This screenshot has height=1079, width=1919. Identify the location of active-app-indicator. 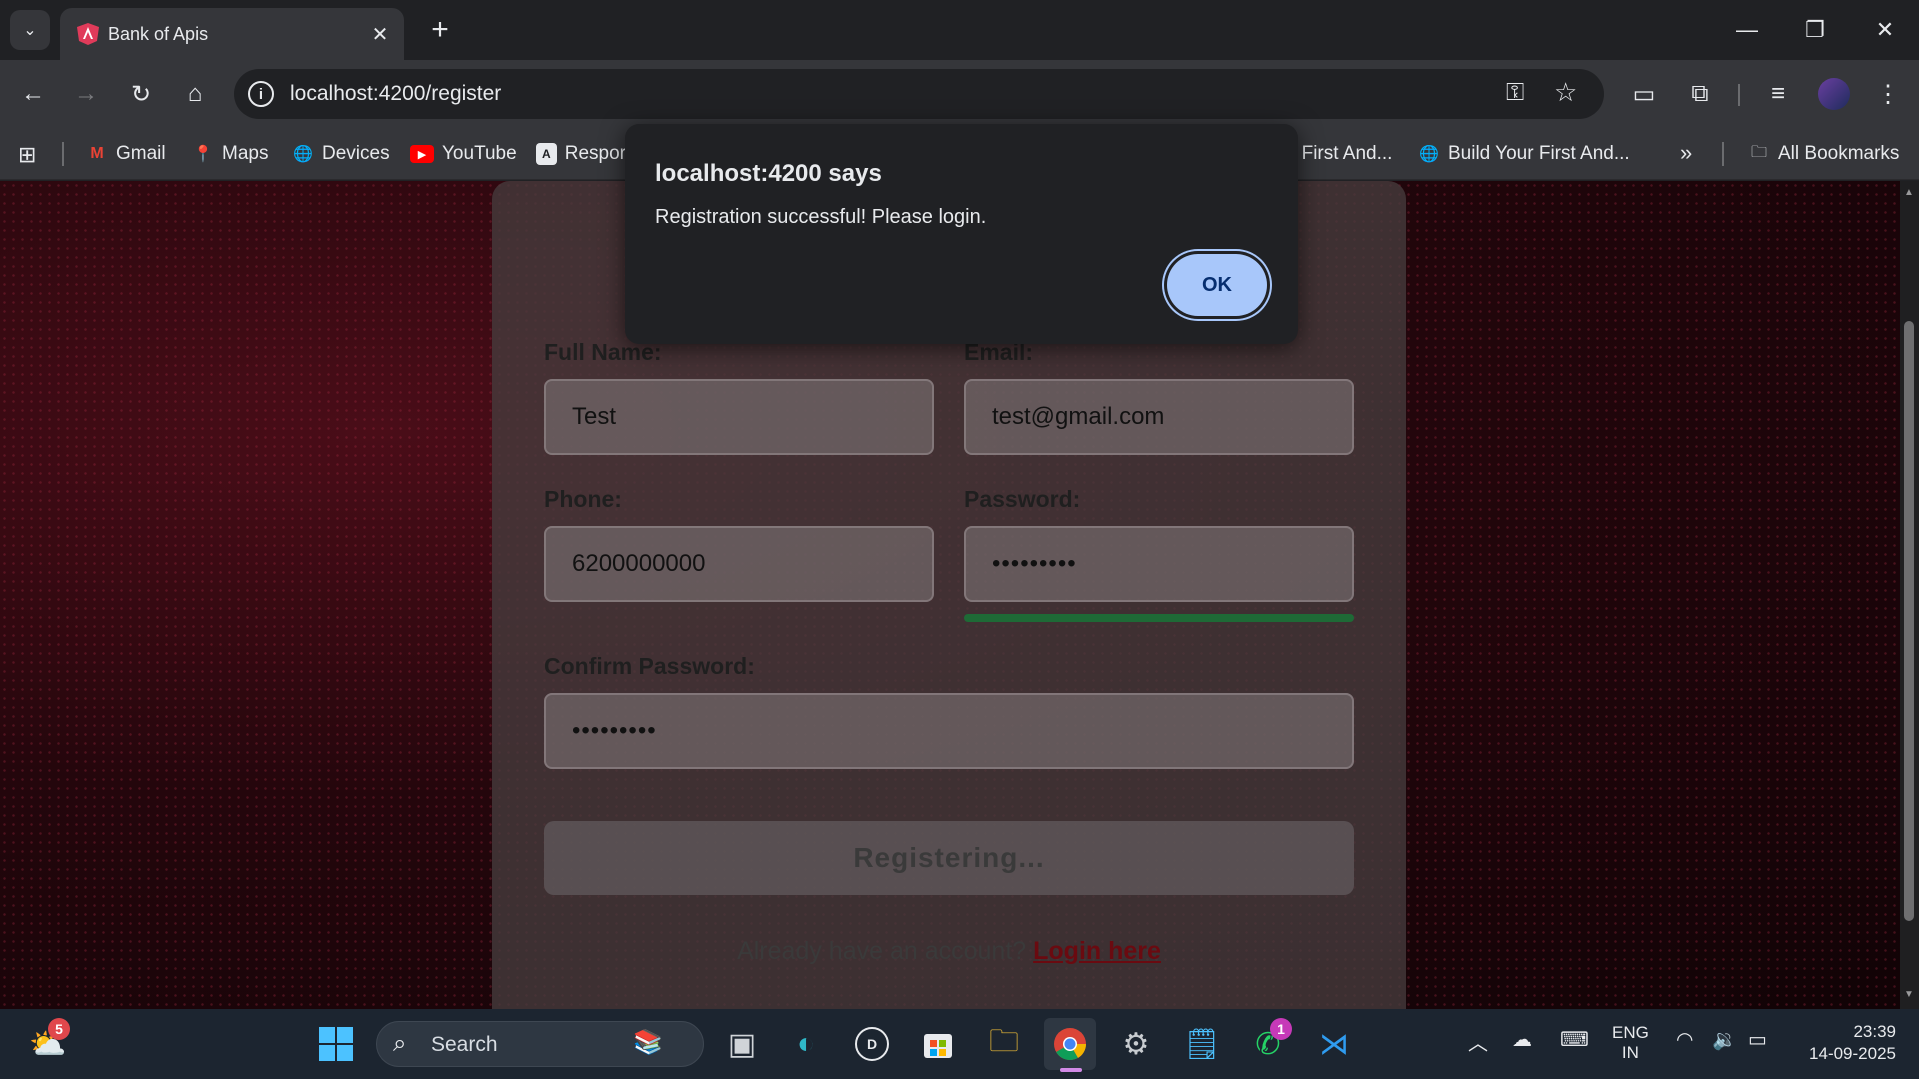
(1071, 1070).